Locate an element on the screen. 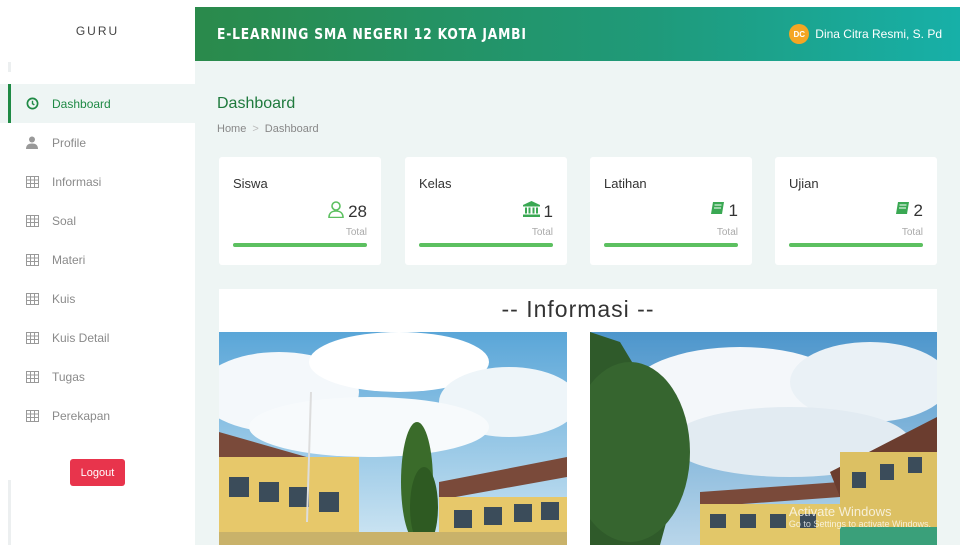 The height and width of the screenshot is (545, 960). watermark-subtitle: Go to Settings to activate Windows. is located at coordinates (859, 524).